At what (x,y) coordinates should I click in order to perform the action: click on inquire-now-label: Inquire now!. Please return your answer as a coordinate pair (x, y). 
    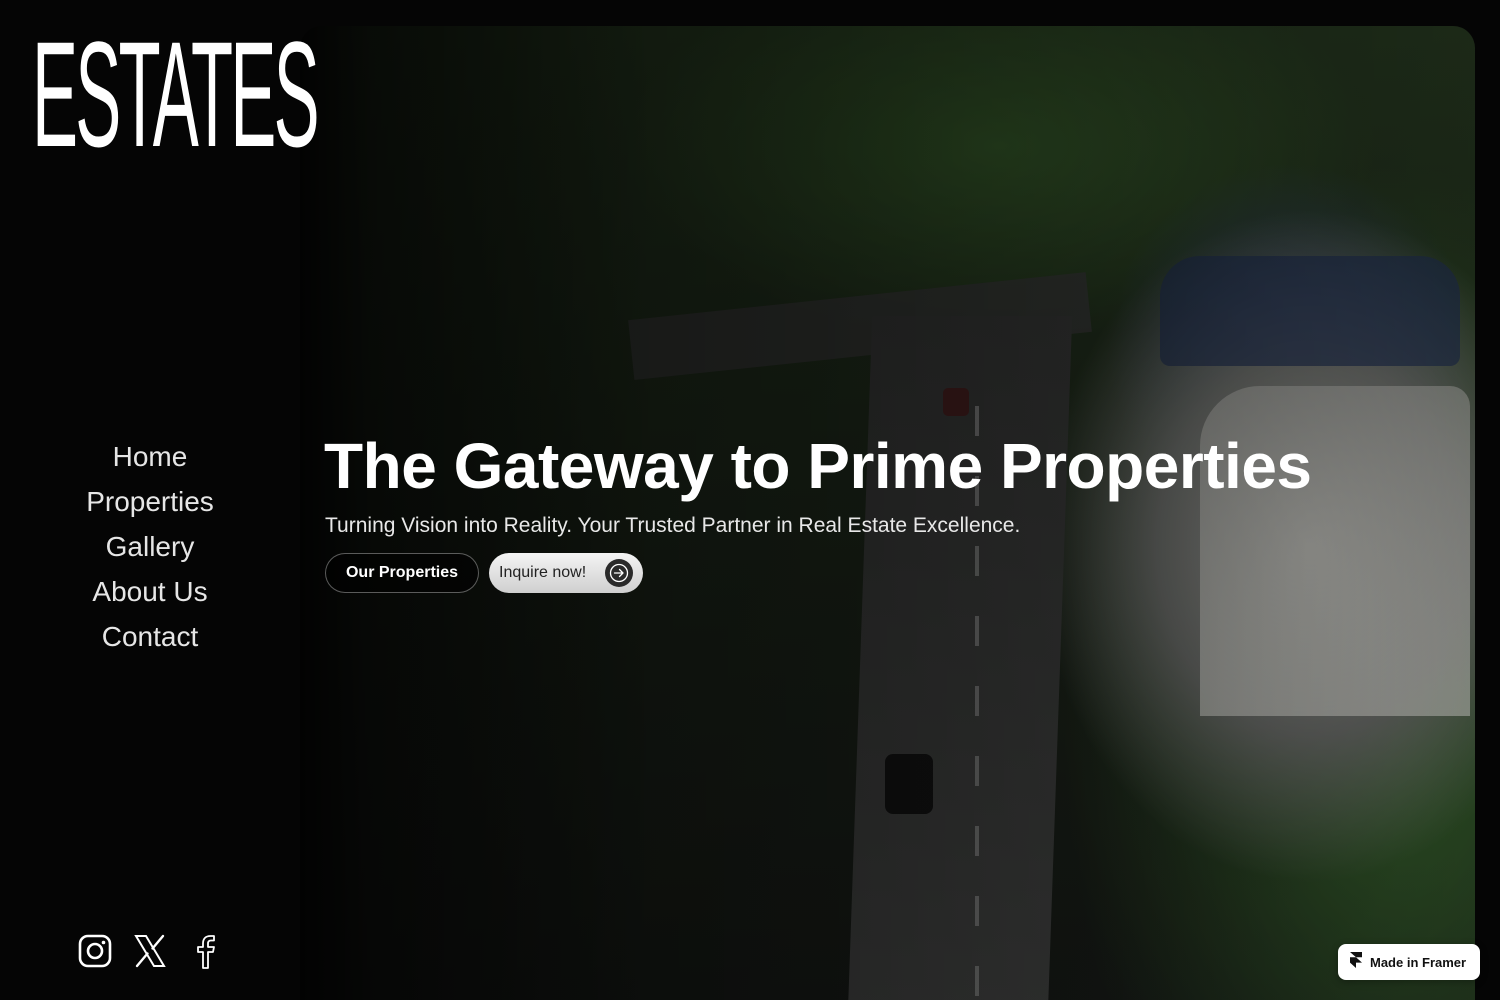
    Looking at the image, I should click on (543, 572).